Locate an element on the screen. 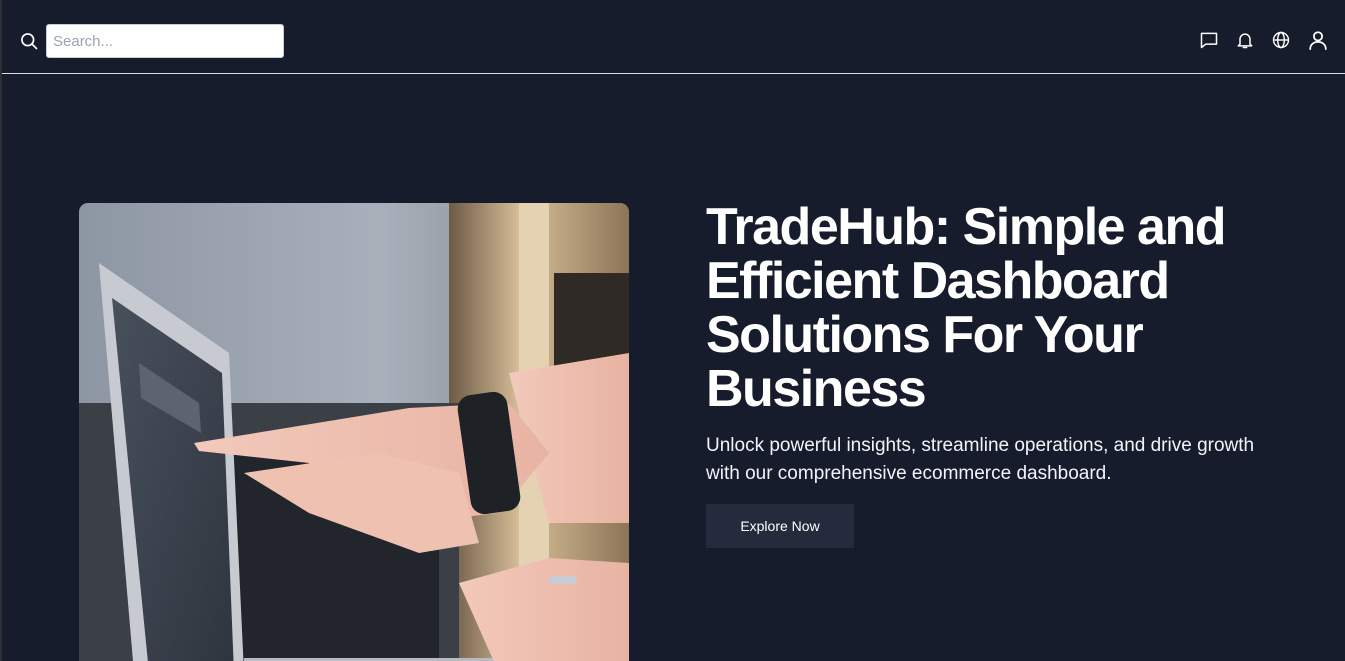 The width and height of the screenshot is (1345, 661). bell-icon is located at coordinates (1245, 40).